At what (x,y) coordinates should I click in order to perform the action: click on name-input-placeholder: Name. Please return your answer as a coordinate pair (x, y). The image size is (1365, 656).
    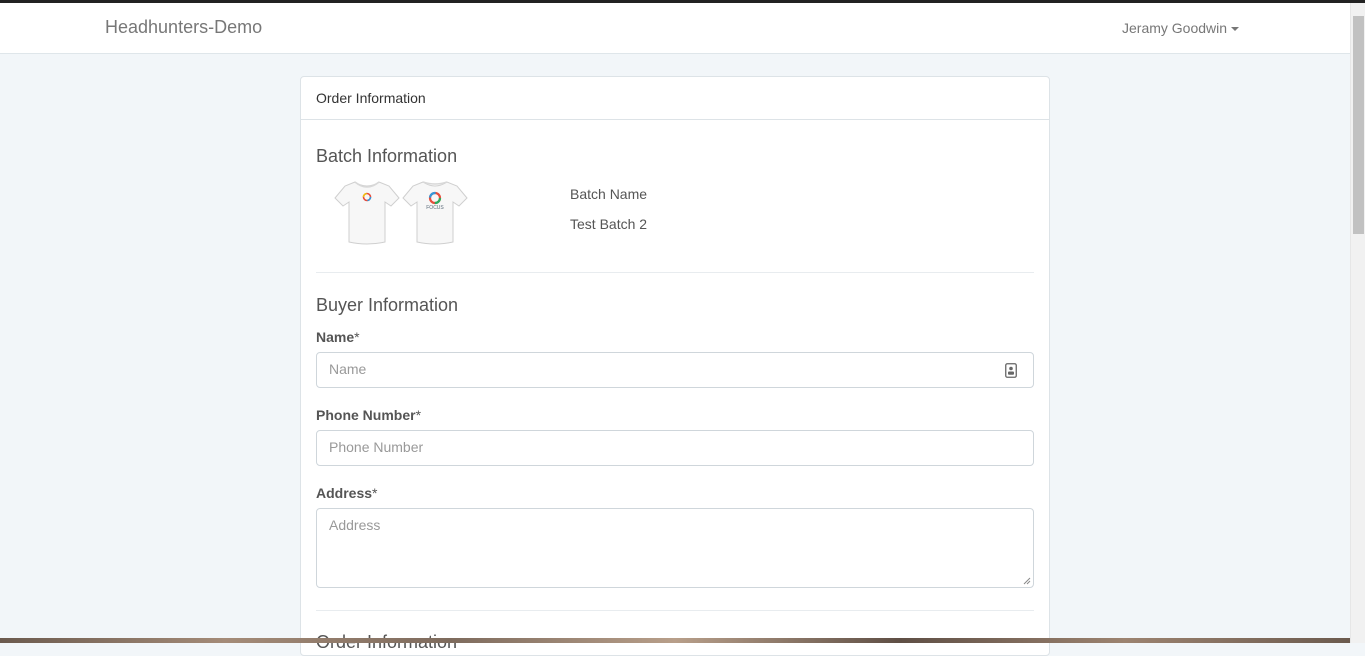
    Looking at the image, I should click on (348, 369).